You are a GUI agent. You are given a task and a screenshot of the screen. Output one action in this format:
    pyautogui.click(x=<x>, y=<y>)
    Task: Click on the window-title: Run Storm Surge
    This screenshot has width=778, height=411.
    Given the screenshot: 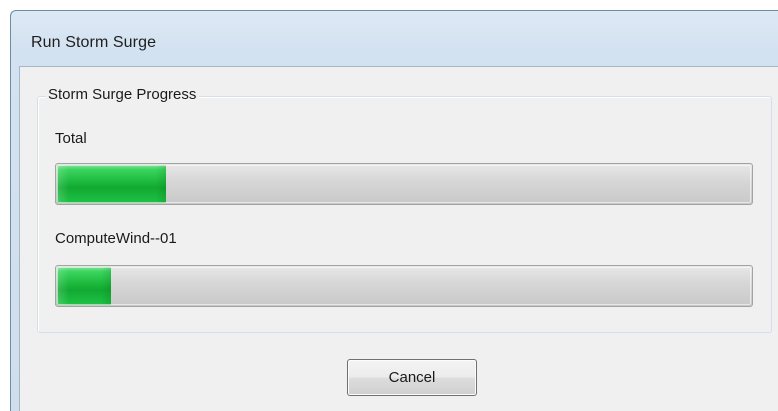 What is the action you would take?
    pyautogui.click(x=94, y=42)
    